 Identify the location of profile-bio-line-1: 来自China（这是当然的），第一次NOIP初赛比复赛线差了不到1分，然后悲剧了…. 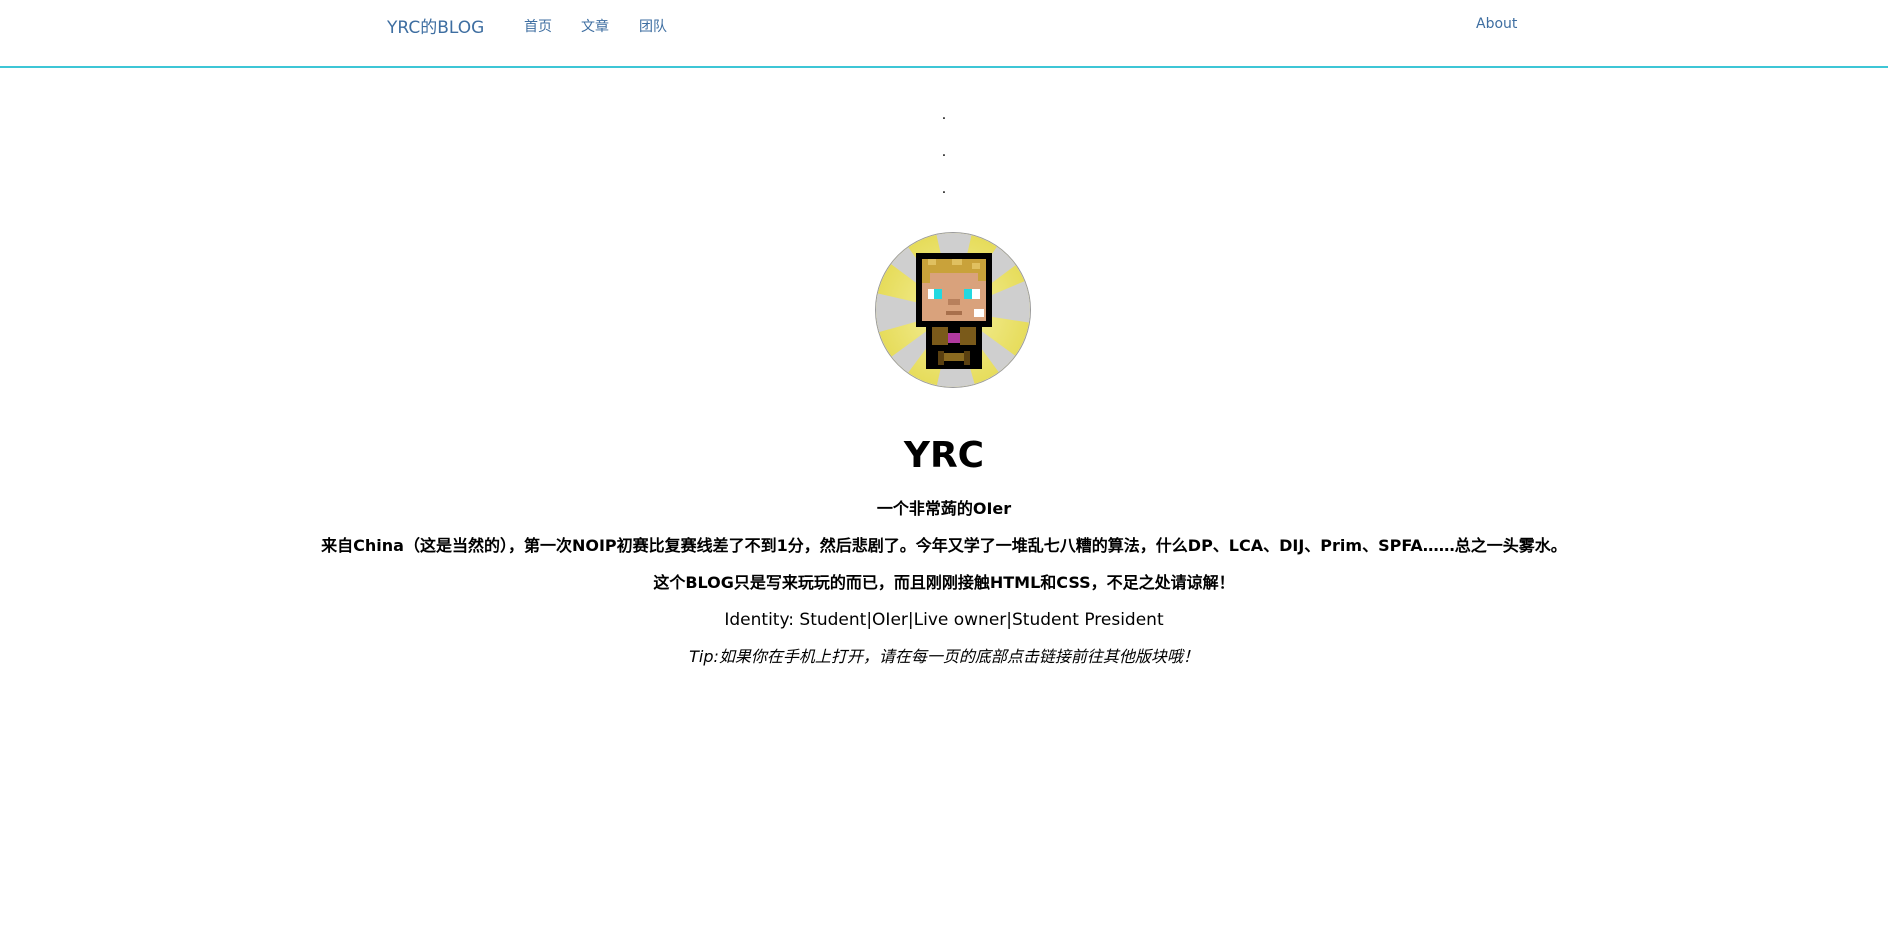
(944, 545).